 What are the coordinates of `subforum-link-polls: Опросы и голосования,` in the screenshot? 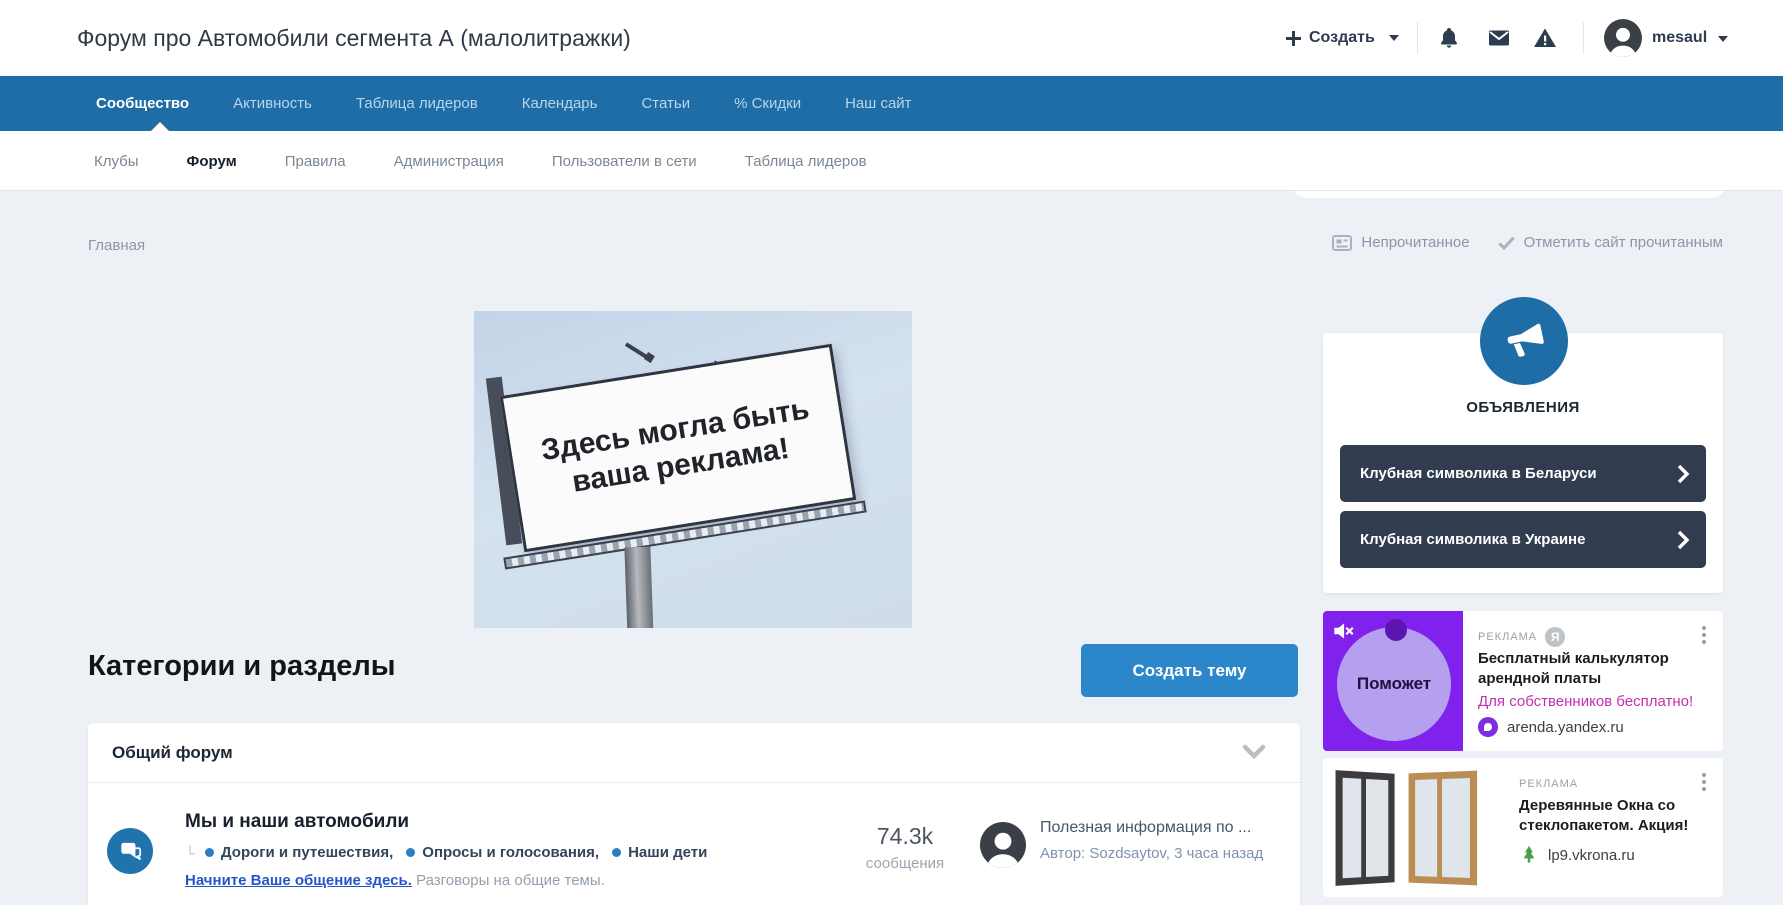 It's located at (510, 852).